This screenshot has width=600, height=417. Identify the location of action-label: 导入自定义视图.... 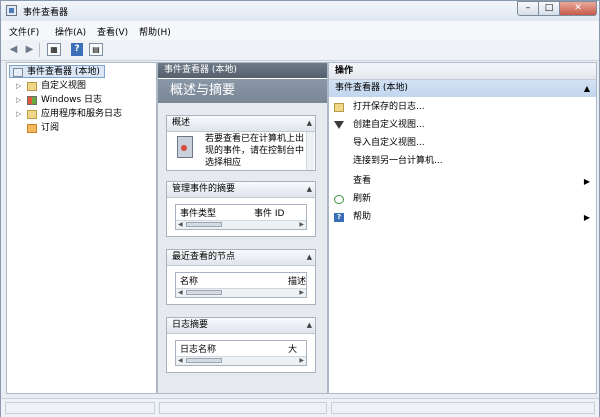
(389, 143).